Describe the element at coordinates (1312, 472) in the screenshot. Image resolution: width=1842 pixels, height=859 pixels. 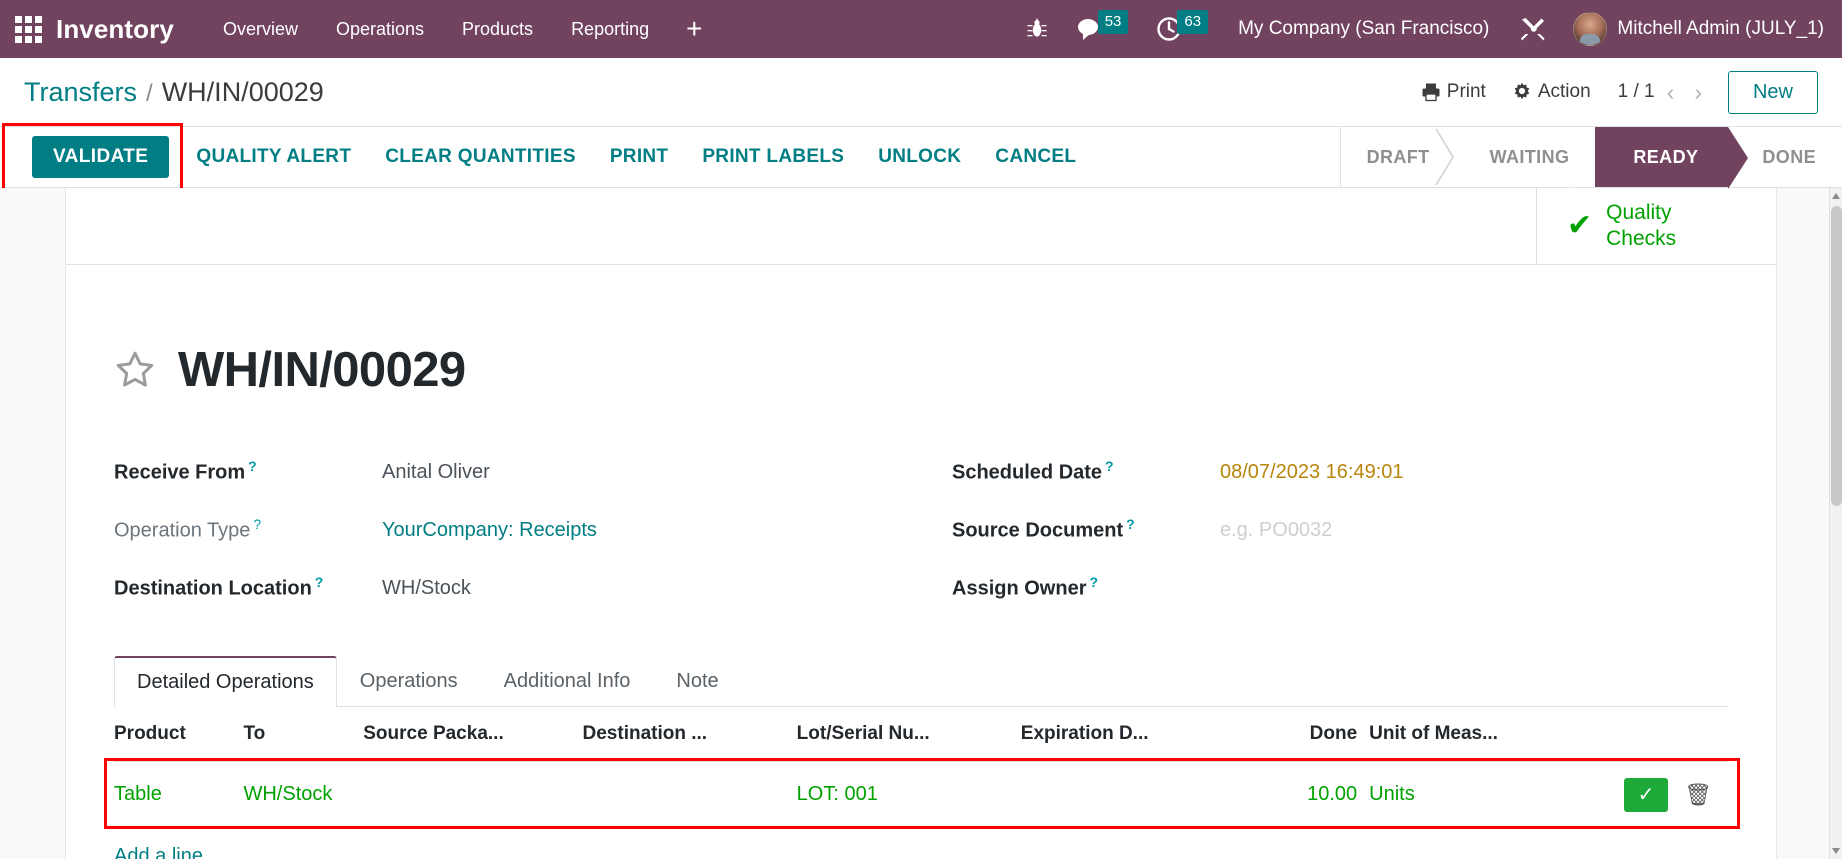
I see `scheduled-date-value: 08/07/2023 16:49:01` at that location.